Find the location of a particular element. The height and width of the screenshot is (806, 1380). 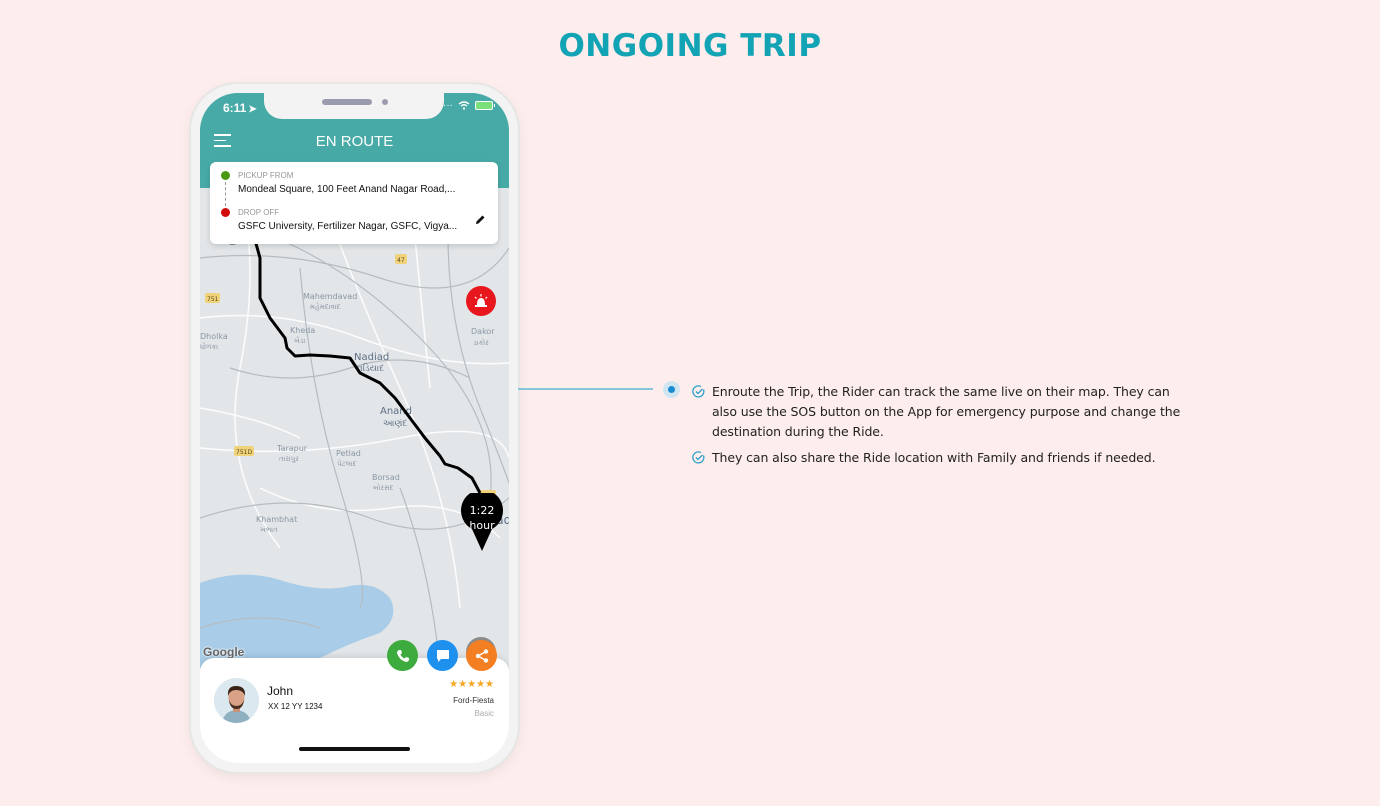

map-label: Nadiad is located at coordinates (371, 357).